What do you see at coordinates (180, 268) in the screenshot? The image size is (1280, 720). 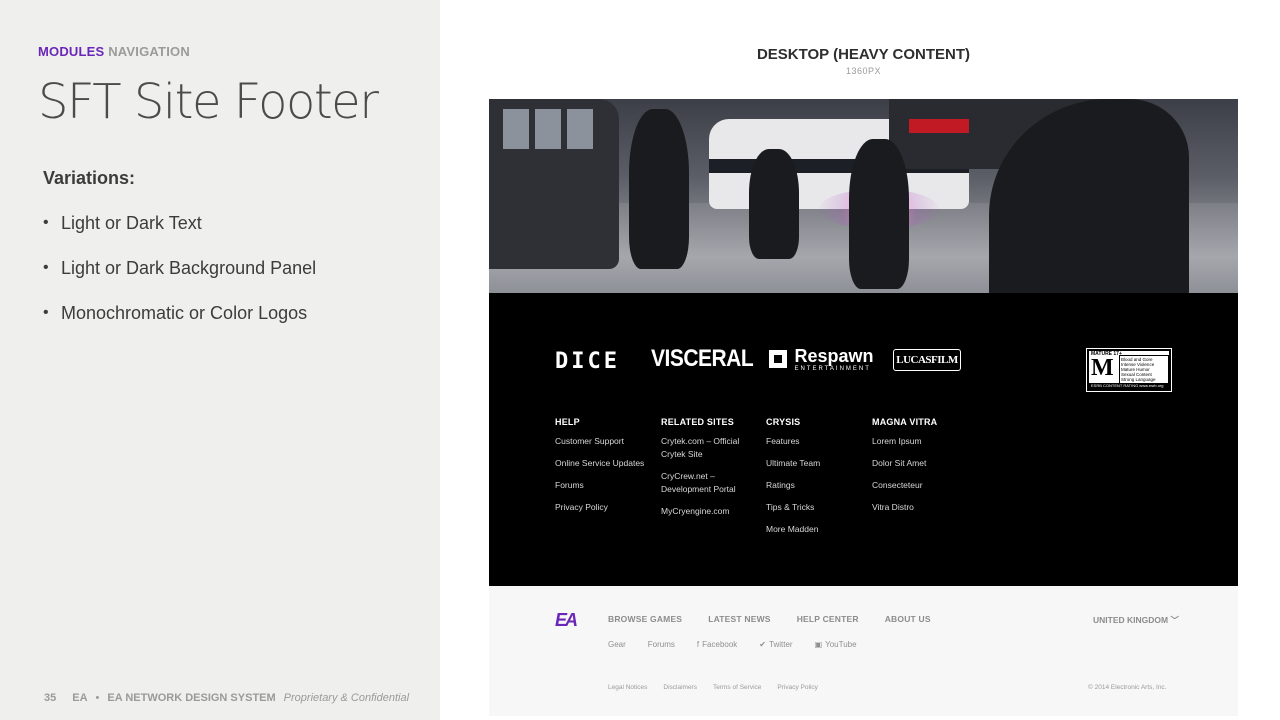 I see `list-item: • Light or Dark Background Panel` at bounding box center [180, 268].